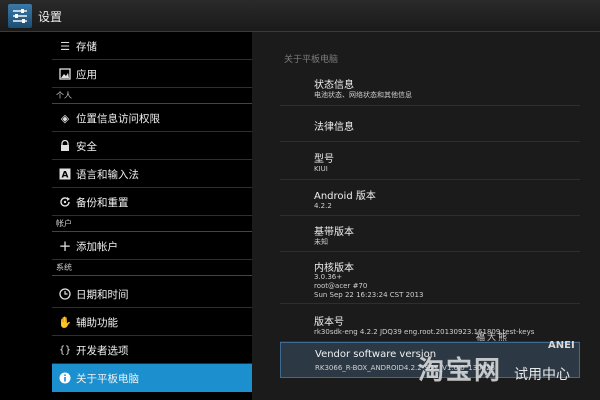 The height and width of the screenshot is (400, 600). I want to click on entry-baseband: 基带版本 未知, so click(430, 234).